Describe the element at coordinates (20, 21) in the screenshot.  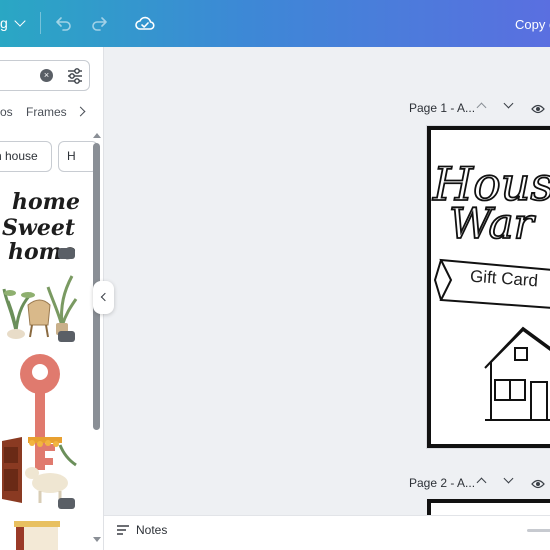
I see `chevron-down-icon` at that location.